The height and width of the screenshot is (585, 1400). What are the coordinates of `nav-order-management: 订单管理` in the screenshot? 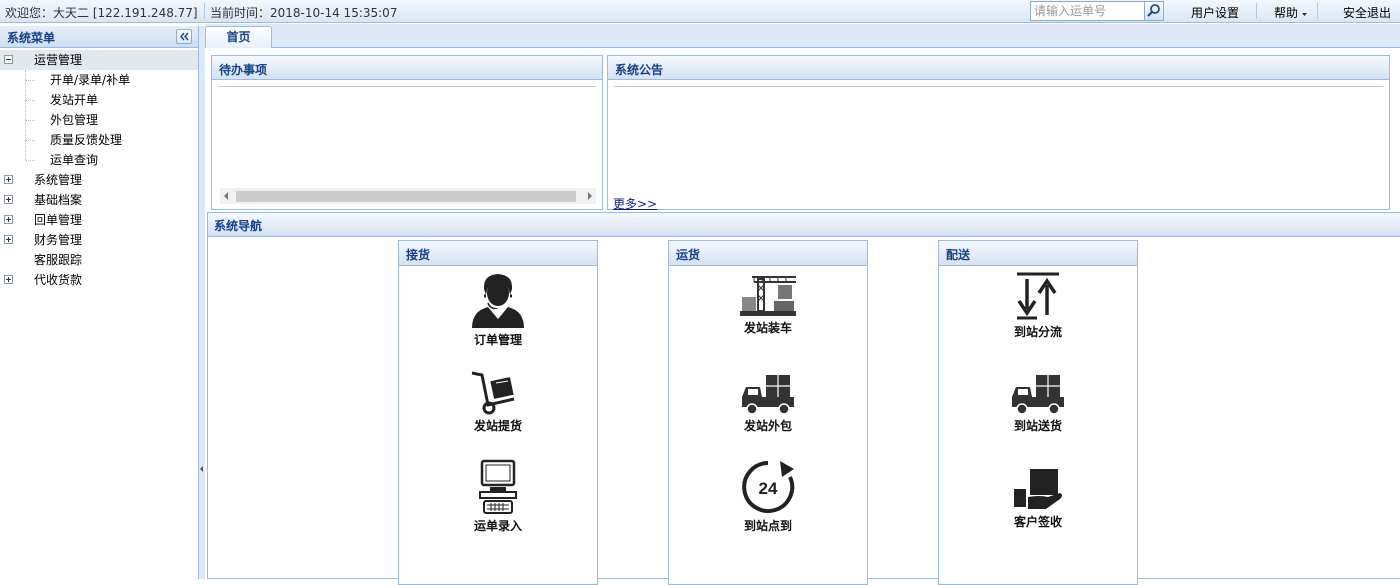 It's located at (498, 308).